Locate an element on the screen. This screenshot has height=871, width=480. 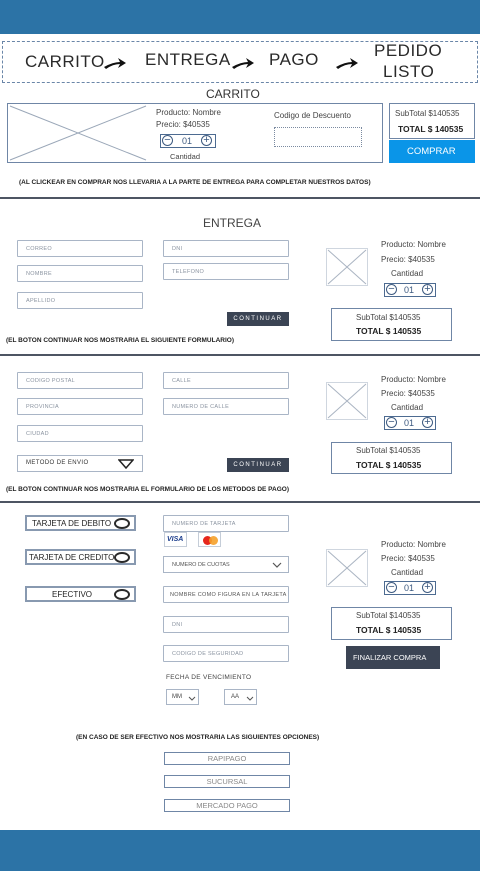
cash-label: EFECTIVO is located at coordinates (72, 594).